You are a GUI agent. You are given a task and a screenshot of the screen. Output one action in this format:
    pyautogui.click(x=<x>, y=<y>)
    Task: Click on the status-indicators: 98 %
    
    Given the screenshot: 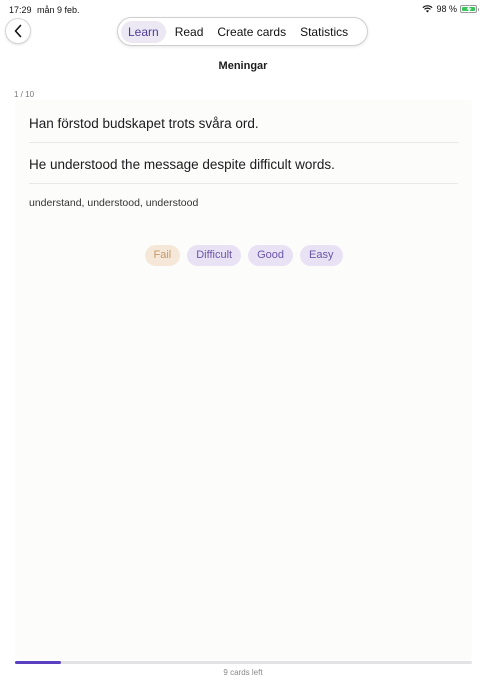 What is the action you would take?
    pyautogui.click(x=450, y=9)
    